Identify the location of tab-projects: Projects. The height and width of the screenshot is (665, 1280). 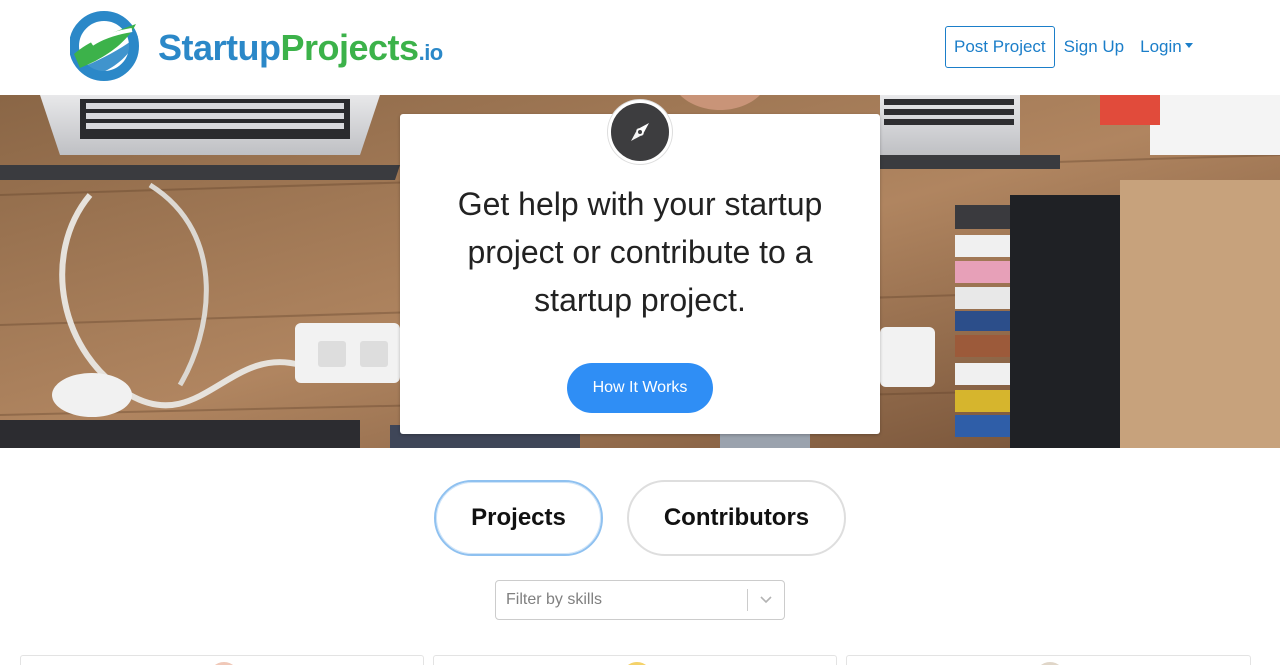
(518, 518).